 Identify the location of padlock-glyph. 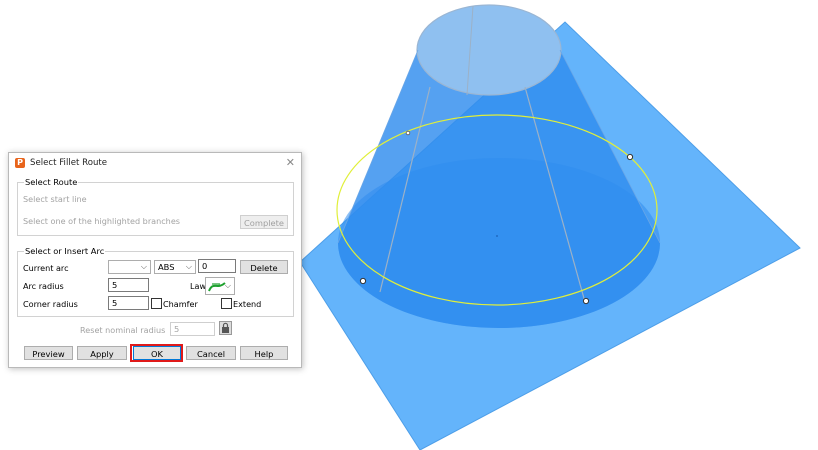
(225, 327).